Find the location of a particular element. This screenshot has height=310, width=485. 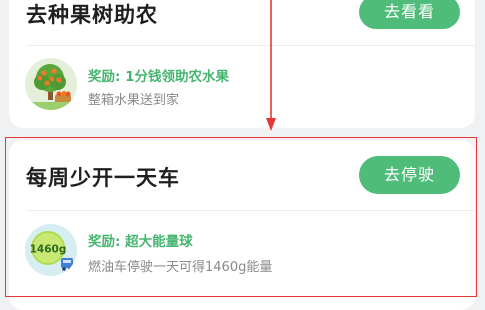

energy-amount-label: 1460g is located at coordinates (48, 250).